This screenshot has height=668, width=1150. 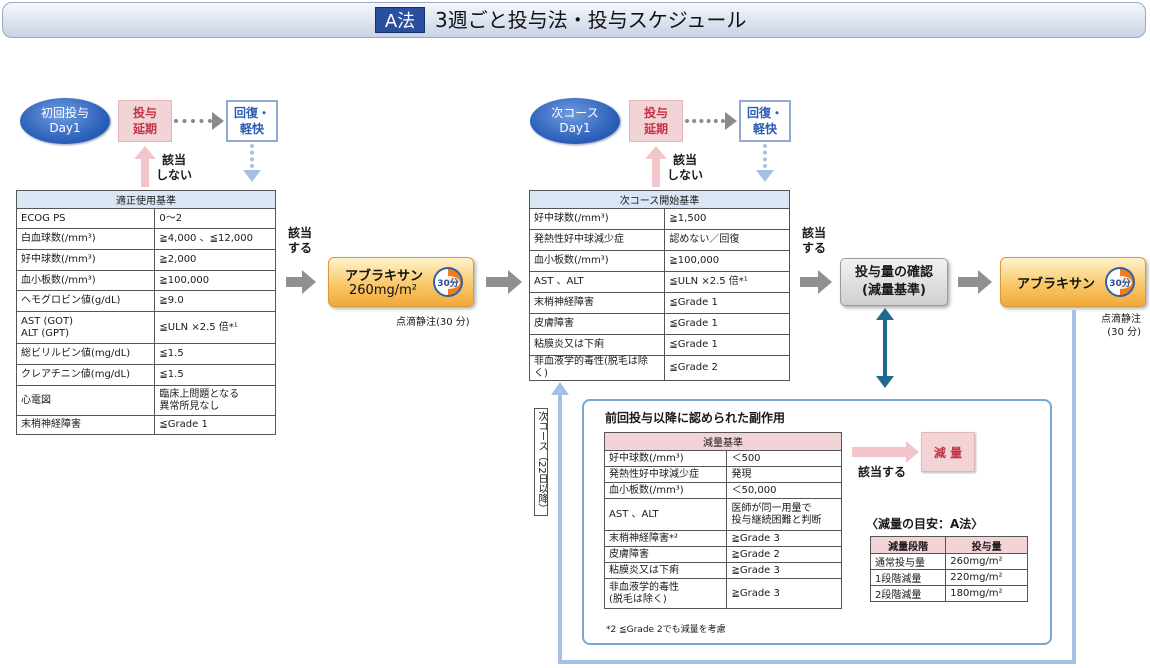 I want to click on appropriate-use-row: 総ビリルビン値(mg/dL) ≦1.5, so click(x=145, y=354).